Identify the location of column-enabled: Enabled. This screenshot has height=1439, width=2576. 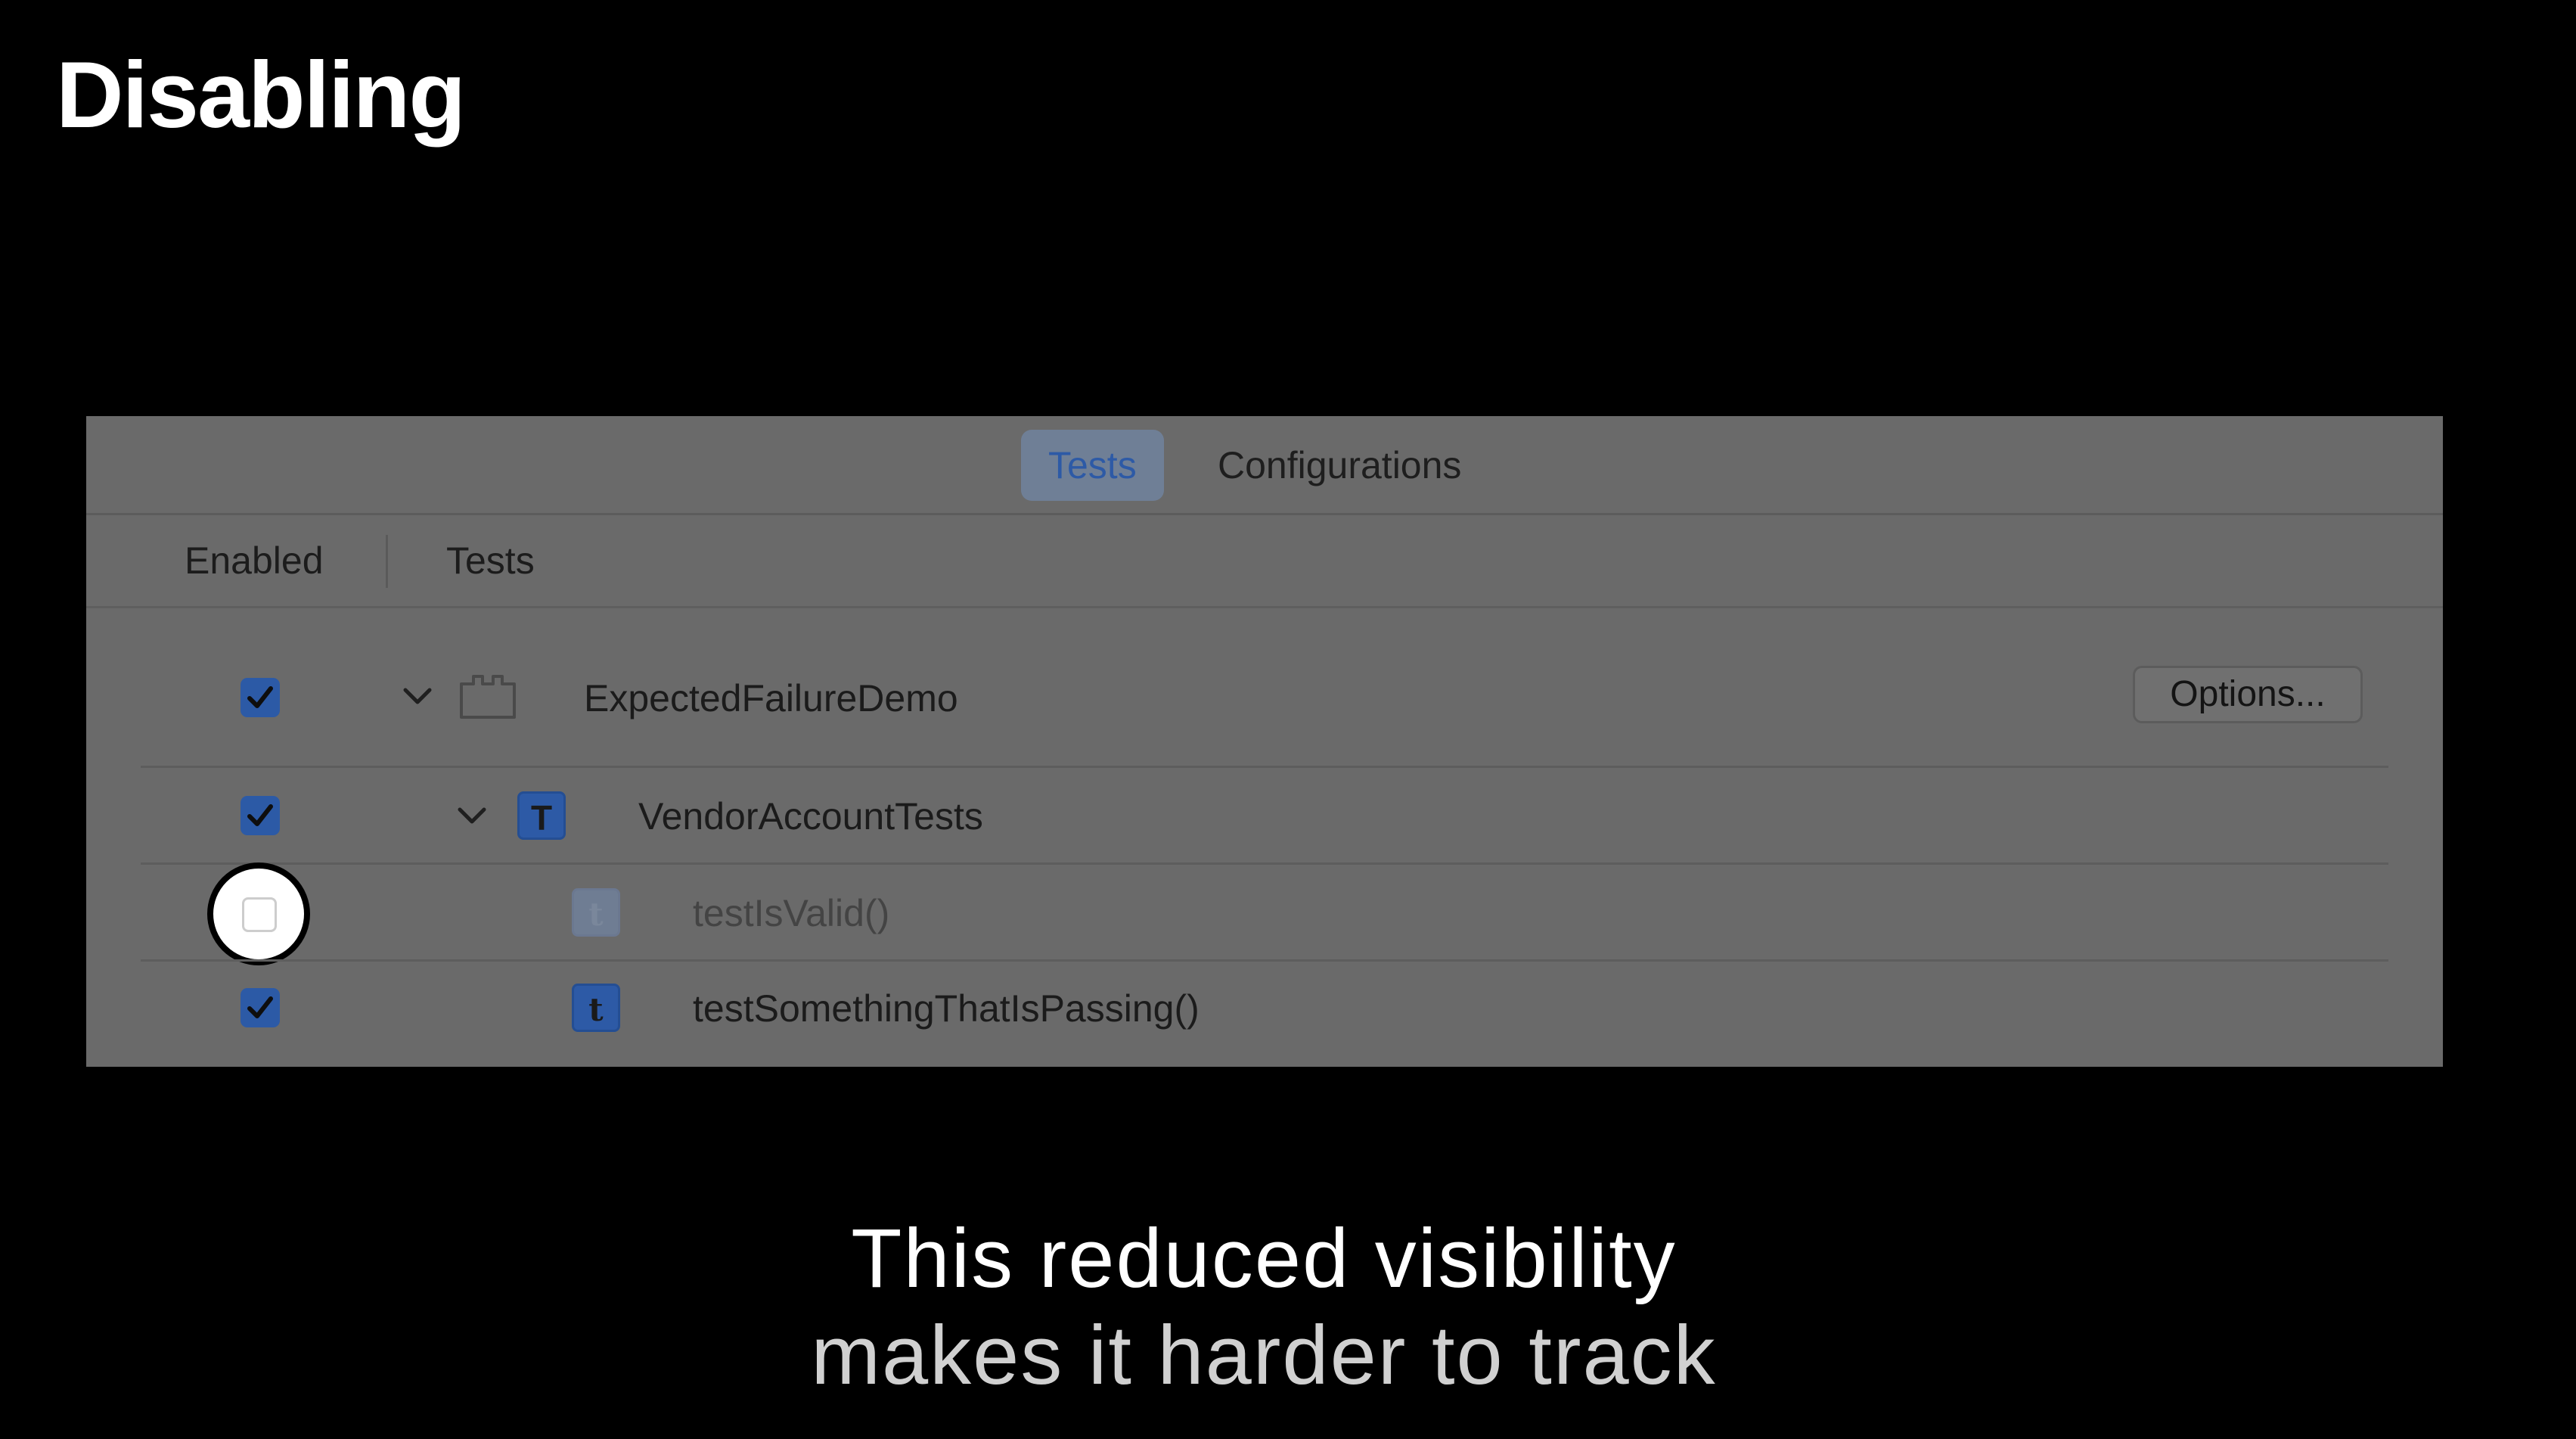
(254, 560).